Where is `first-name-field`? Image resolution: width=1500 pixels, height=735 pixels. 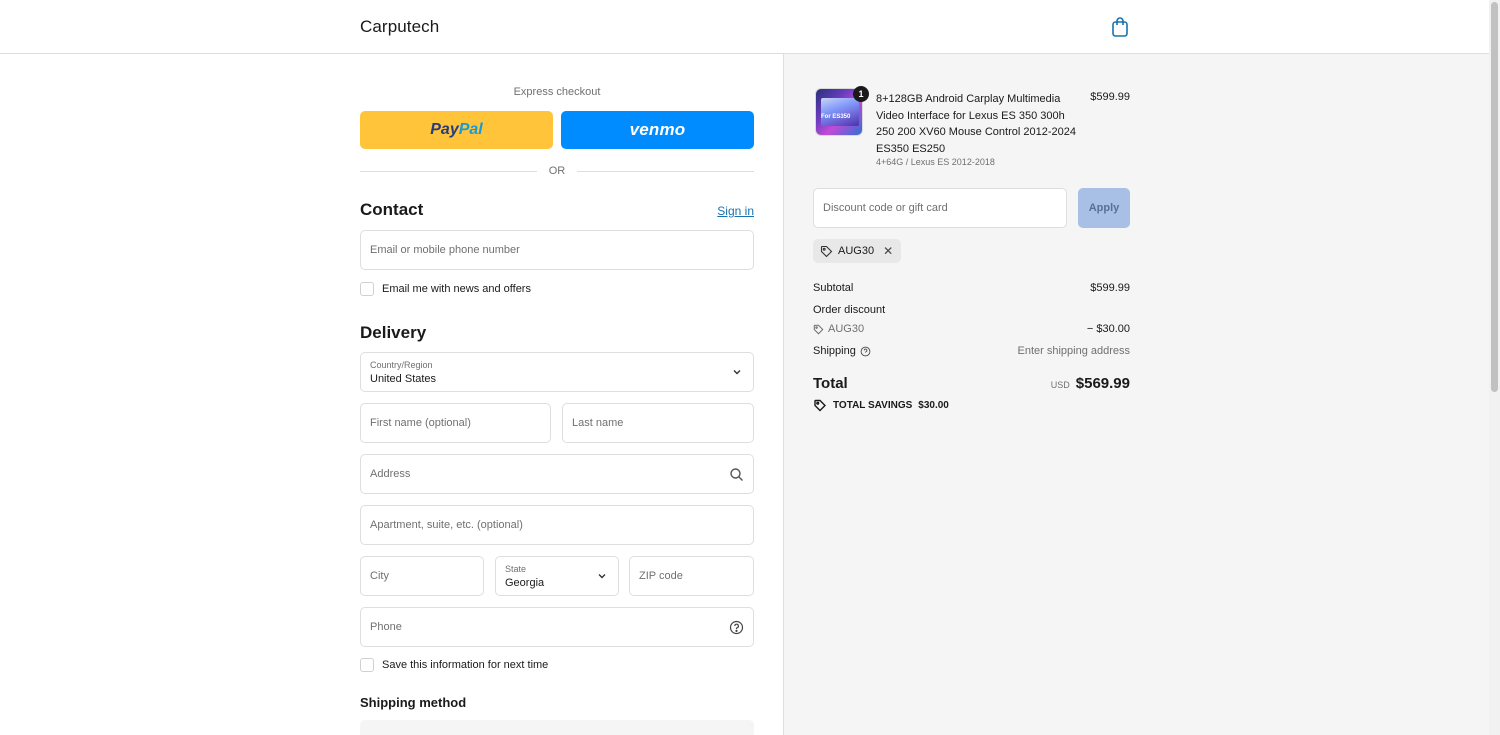
first-name-field is located at coordinates (455, 423).